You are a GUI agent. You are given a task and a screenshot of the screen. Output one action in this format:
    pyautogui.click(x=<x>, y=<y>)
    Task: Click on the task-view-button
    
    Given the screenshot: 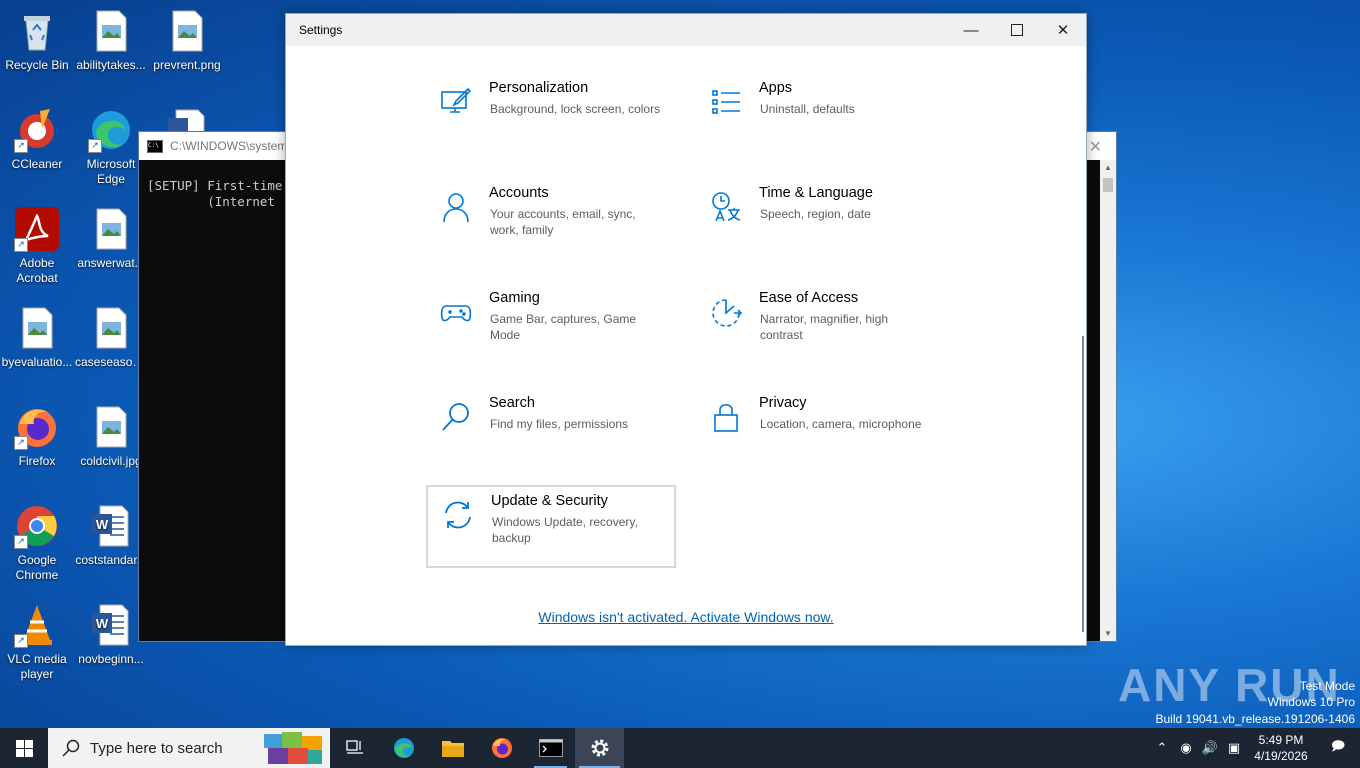 What is the action you would take?
    pyautogui.click(x=354, y=748)
    